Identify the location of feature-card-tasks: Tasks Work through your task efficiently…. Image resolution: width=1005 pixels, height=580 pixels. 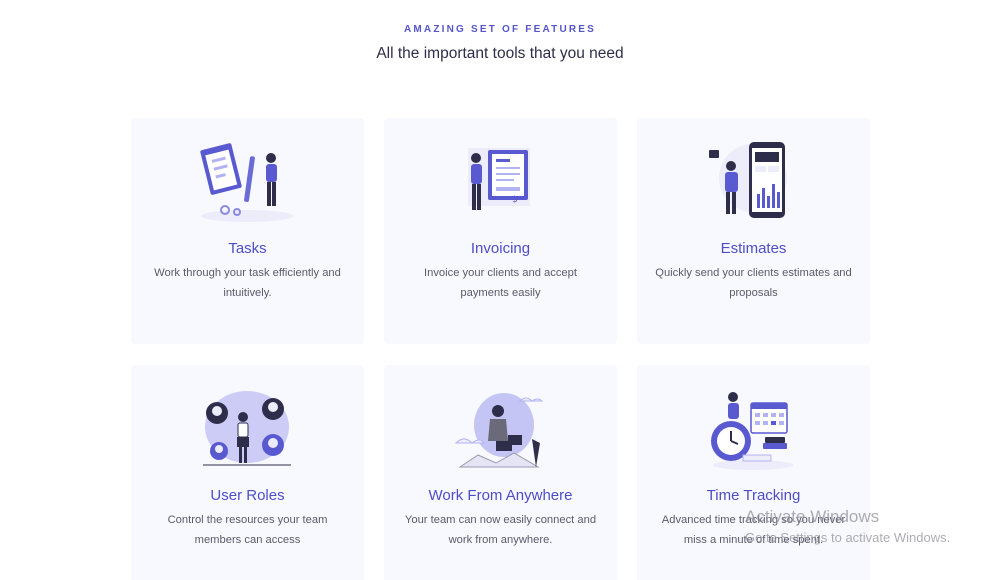
(247, 231).